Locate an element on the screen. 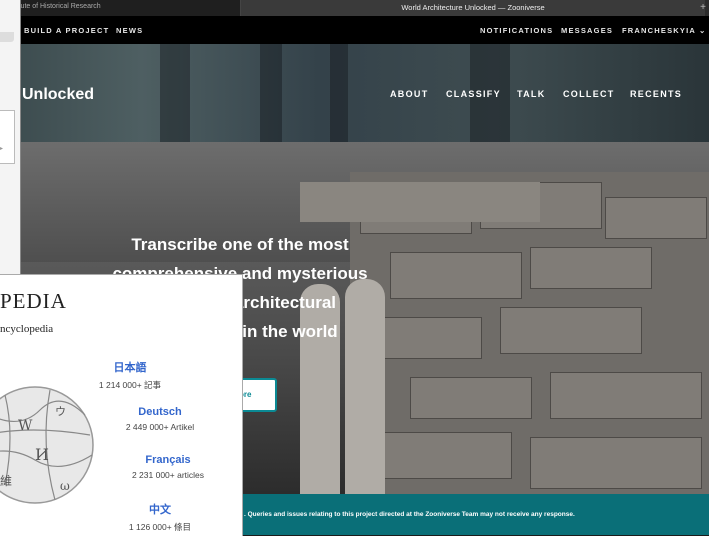  language-link-ja: 日本語 1 214 000+ 記事 is located at coordinates (130, 375).